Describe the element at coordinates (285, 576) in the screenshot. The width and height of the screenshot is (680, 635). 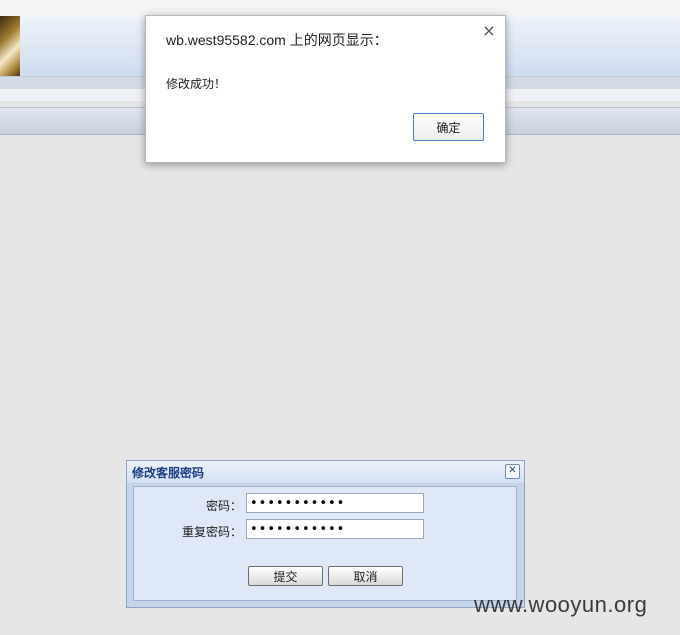
I see `submit-button: 提交` at that location.